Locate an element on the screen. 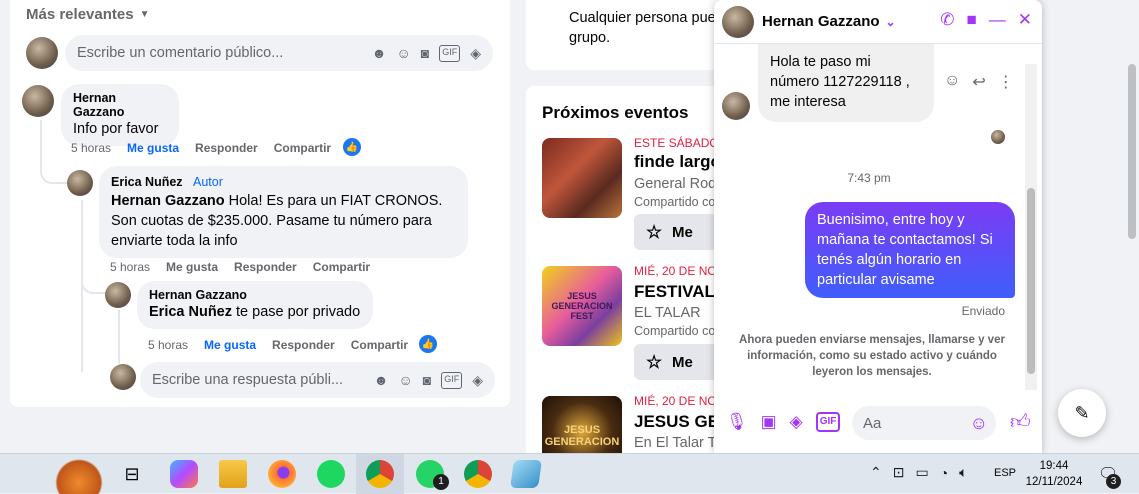 This screenshot has width=1139, height=494. event-thumbnail: JESUS GENERACION FEST is located at coordinates (582, 306).